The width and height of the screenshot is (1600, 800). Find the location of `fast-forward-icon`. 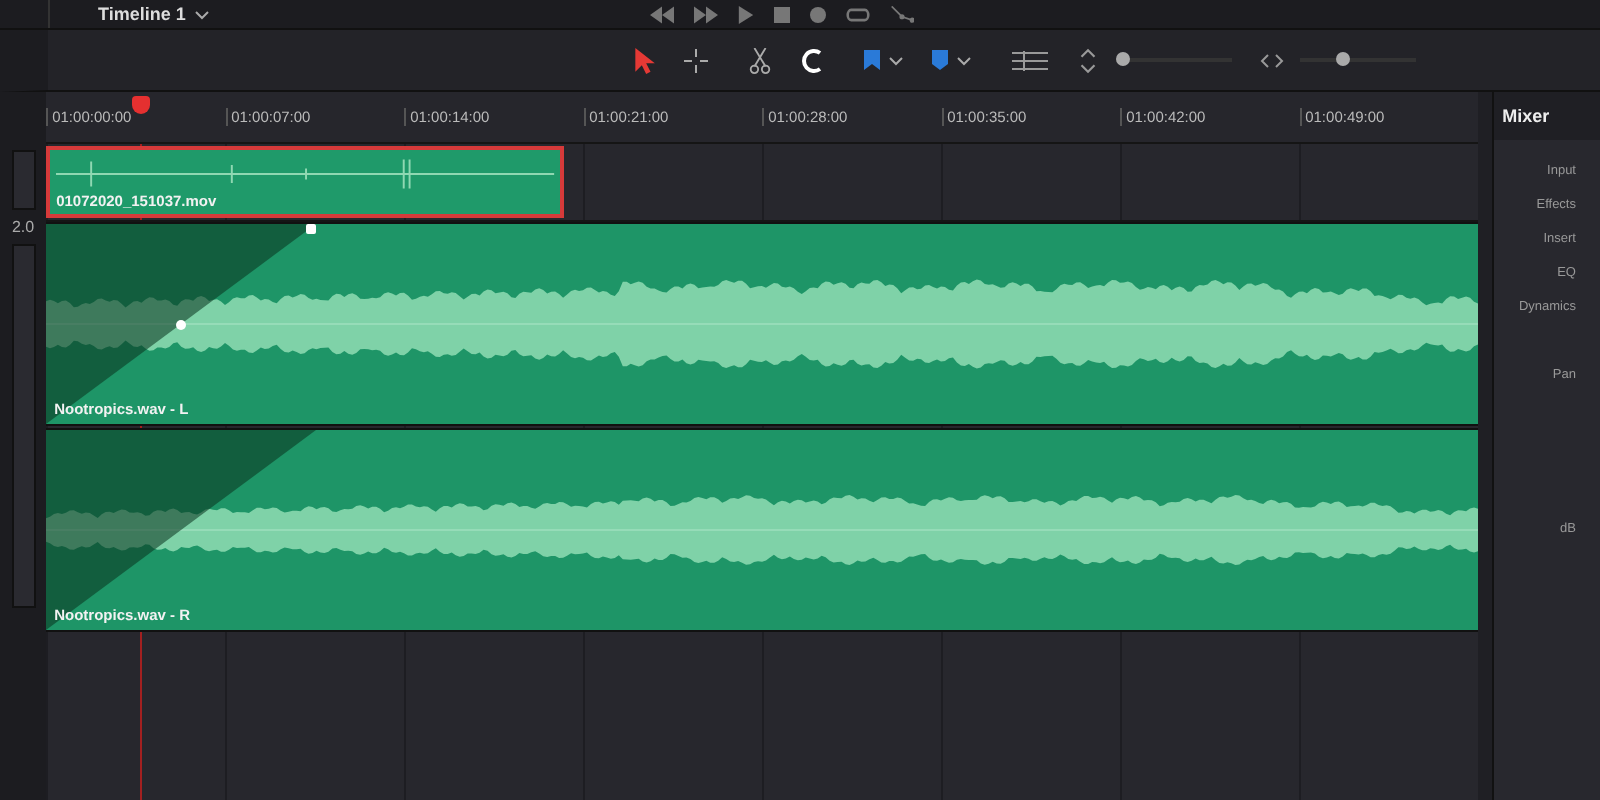

fast-forward-icon is located at coordinates (705, 14).